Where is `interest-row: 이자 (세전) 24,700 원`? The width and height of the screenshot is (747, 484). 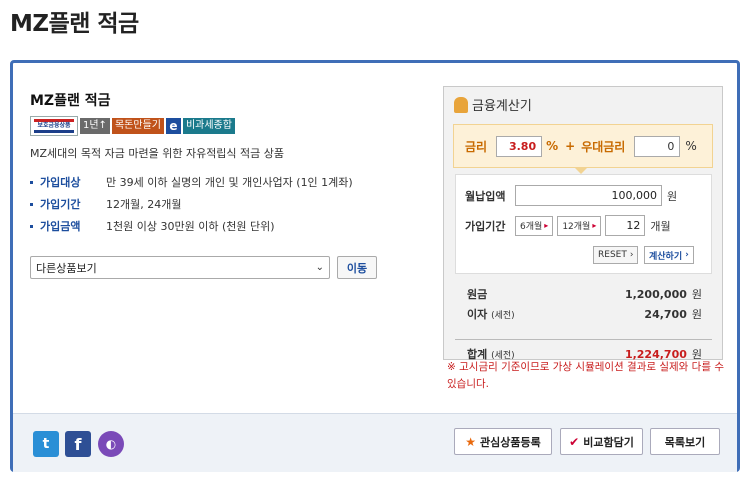 interest-row: 이자 (세전) 24,700 원 is located at coordinates (584, 314).